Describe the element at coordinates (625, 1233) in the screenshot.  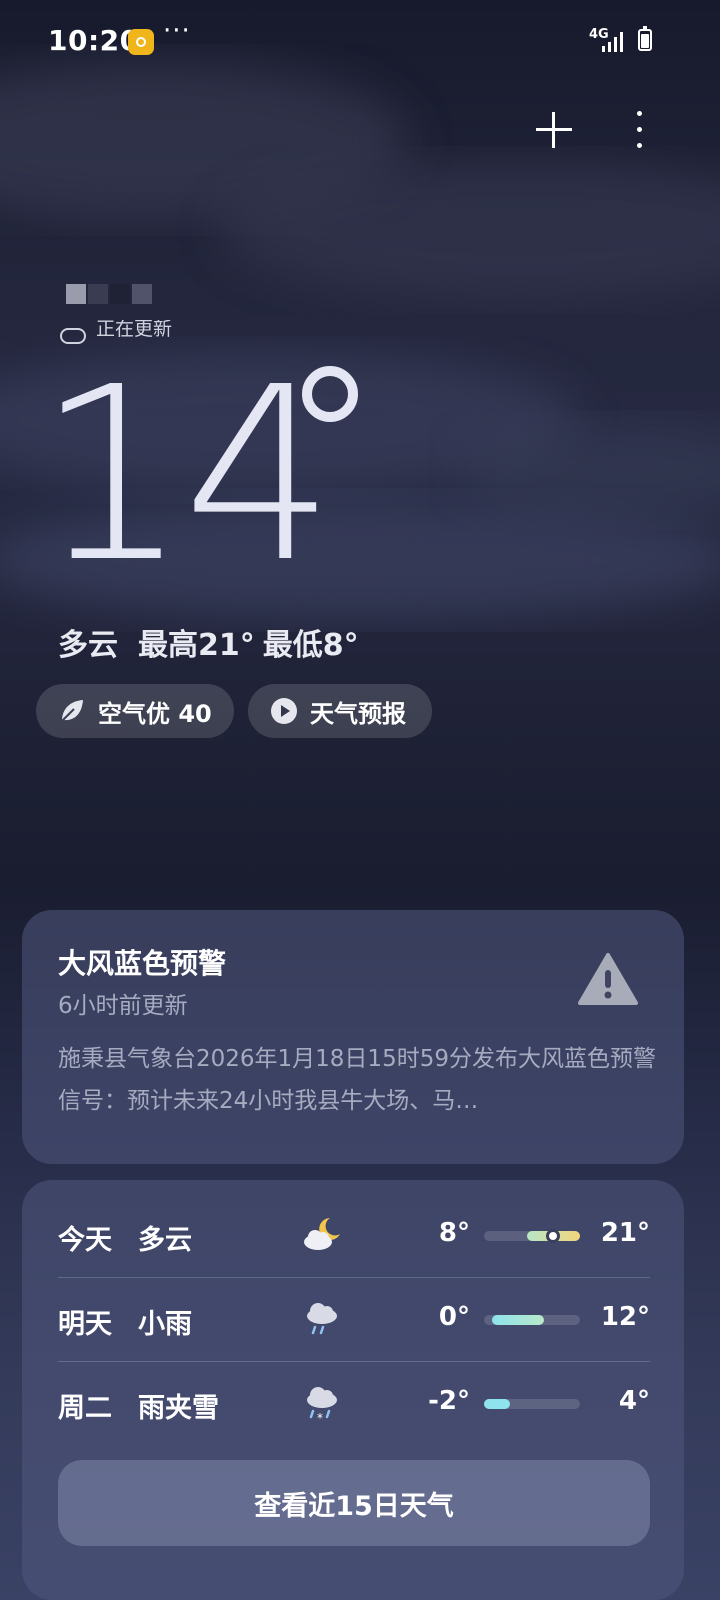
I see `forecast-high: 21°` at that location.